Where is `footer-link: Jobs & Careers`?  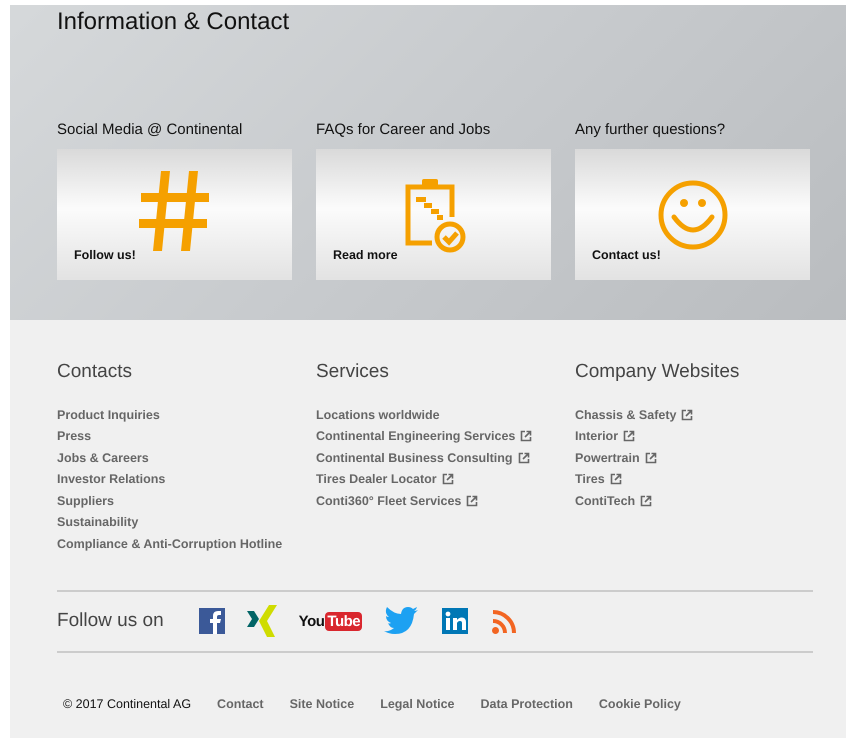 footer-link: Jobs & Careers is located at coordinates (103, 457).